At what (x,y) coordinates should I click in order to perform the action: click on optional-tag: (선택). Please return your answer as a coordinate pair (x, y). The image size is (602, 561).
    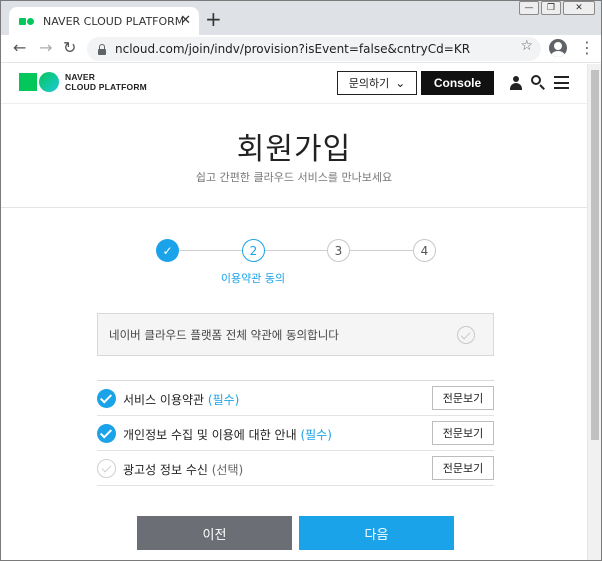
    Looking at the image, I should click on (227, 470).